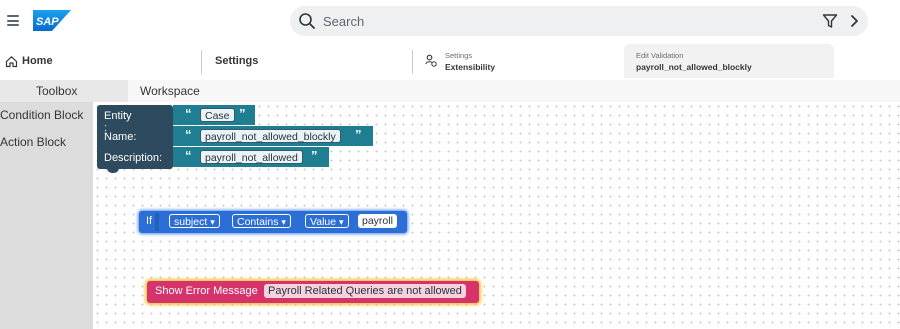 Image resolution: width=900 pixels, height=329 pixels. Describe the element at coordinates (251, 157) in the screenshot. I see `description-value: payroll_not_allowed` at that location.